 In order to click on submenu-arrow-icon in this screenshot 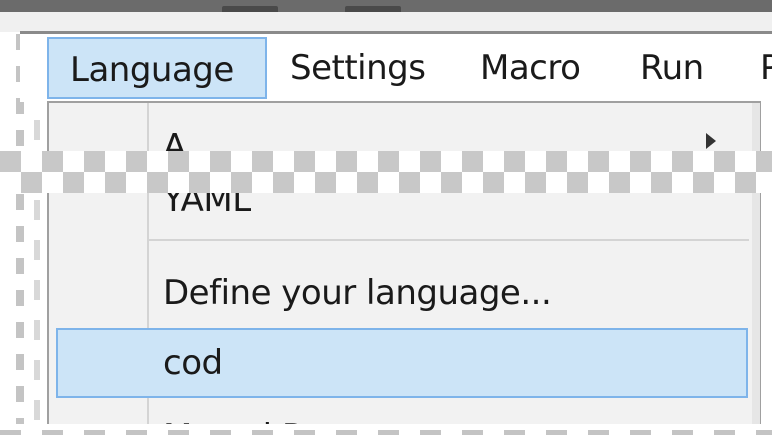, I will do `click(711, 141)`.